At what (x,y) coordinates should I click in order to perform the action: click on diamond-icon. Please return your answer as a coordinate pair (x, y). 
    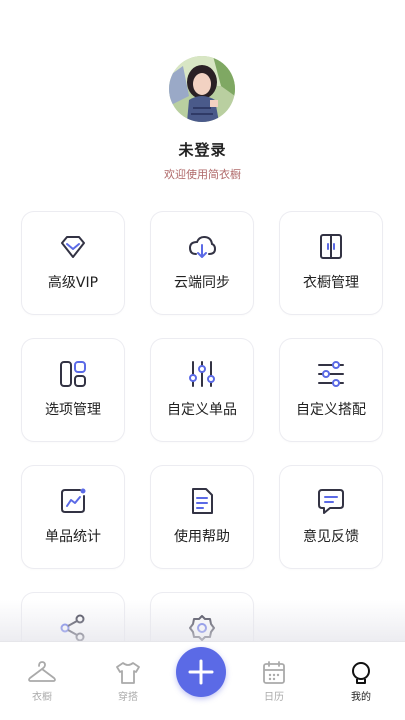
    Looking at the image, I should click on (73, 247).